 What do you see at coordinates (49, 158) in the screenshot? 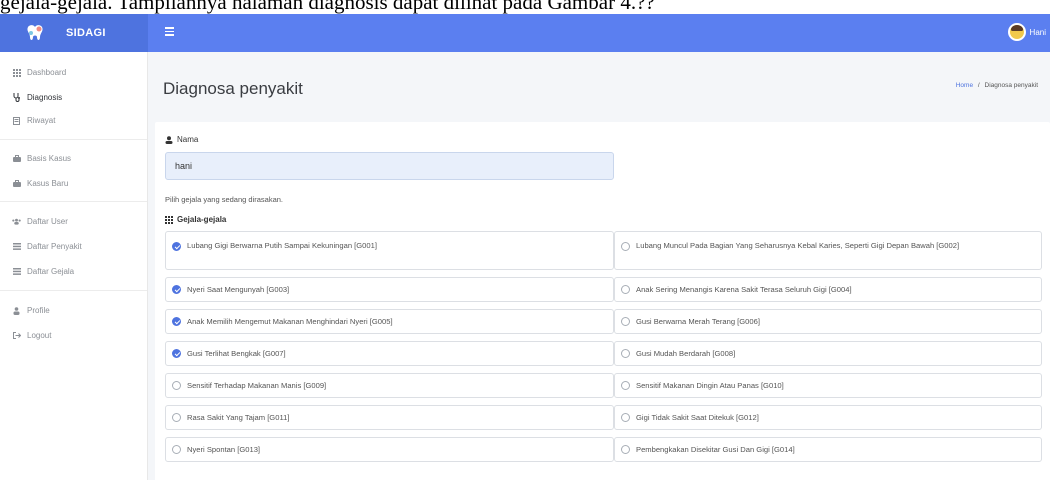
I see `sidebar-item-label: Basis Kasus` at bounding box center [49, 158].